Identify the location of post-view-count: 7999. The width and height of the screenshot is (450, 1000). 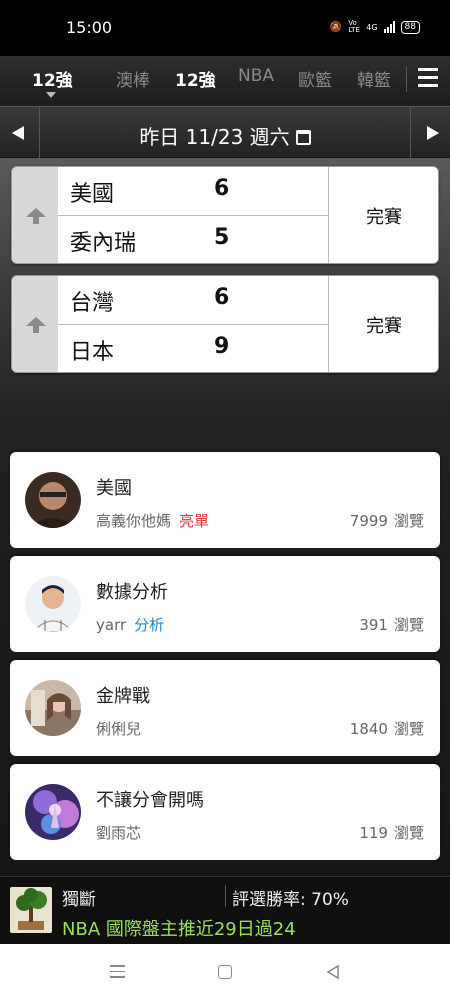
(368, 521).